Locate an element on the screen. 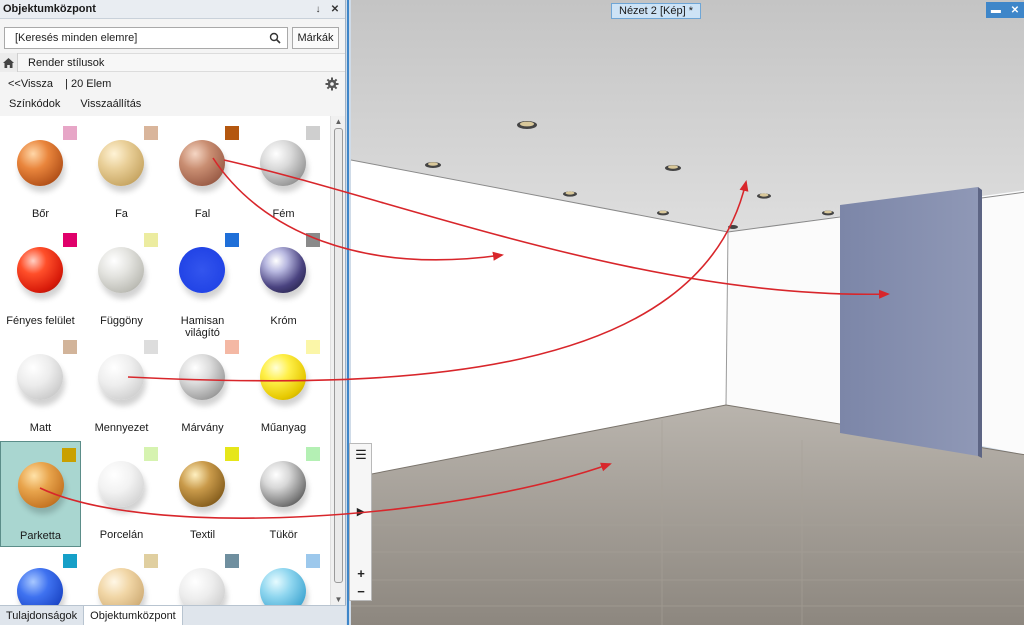 The width and height of the screenshot is (1024, 625). material-label: Parketta is located at coordinates (40, 536).